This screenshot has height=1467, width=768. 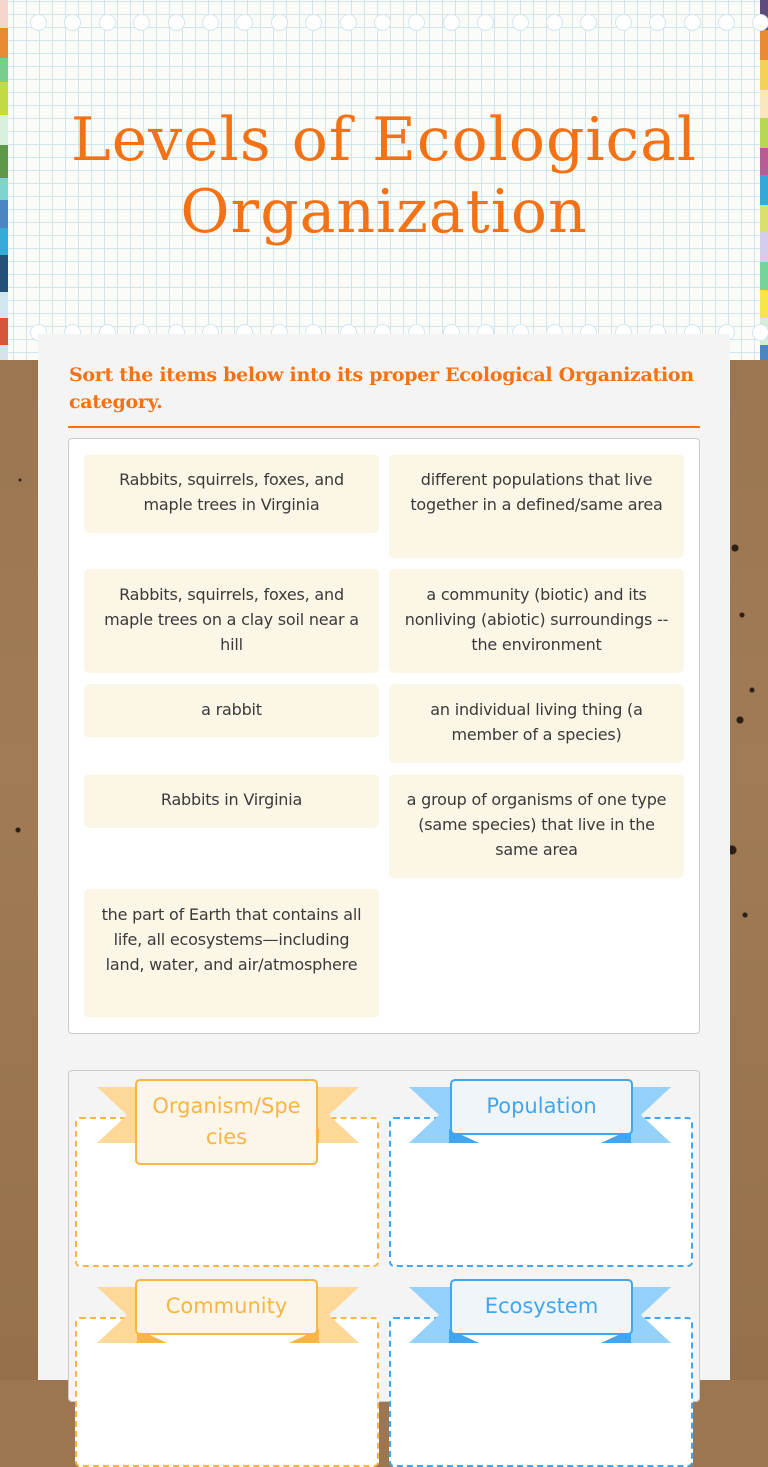 I want to click on category-label-text: Population, so click(x=541, y=1106).